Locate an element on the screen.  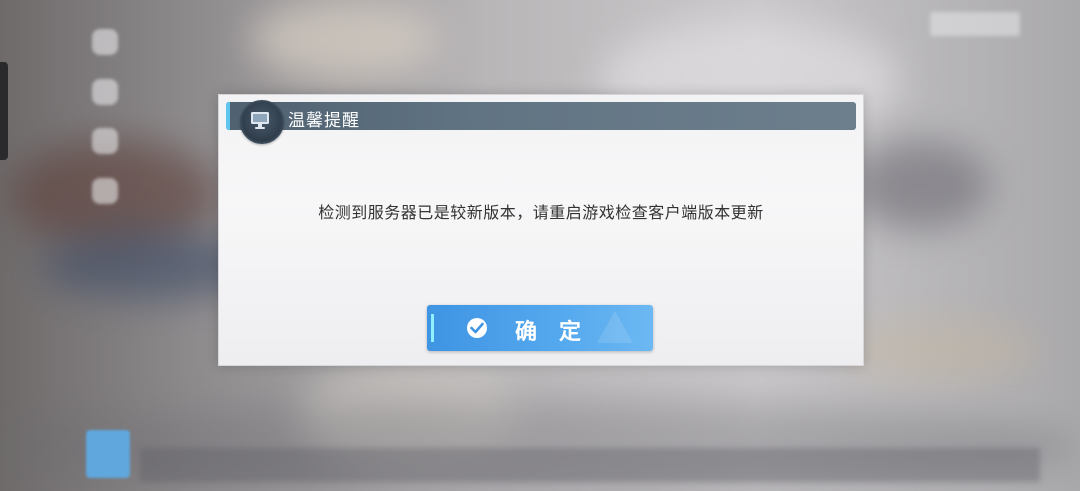
confirm-button: 确定 is located at coordinates (540, 328).